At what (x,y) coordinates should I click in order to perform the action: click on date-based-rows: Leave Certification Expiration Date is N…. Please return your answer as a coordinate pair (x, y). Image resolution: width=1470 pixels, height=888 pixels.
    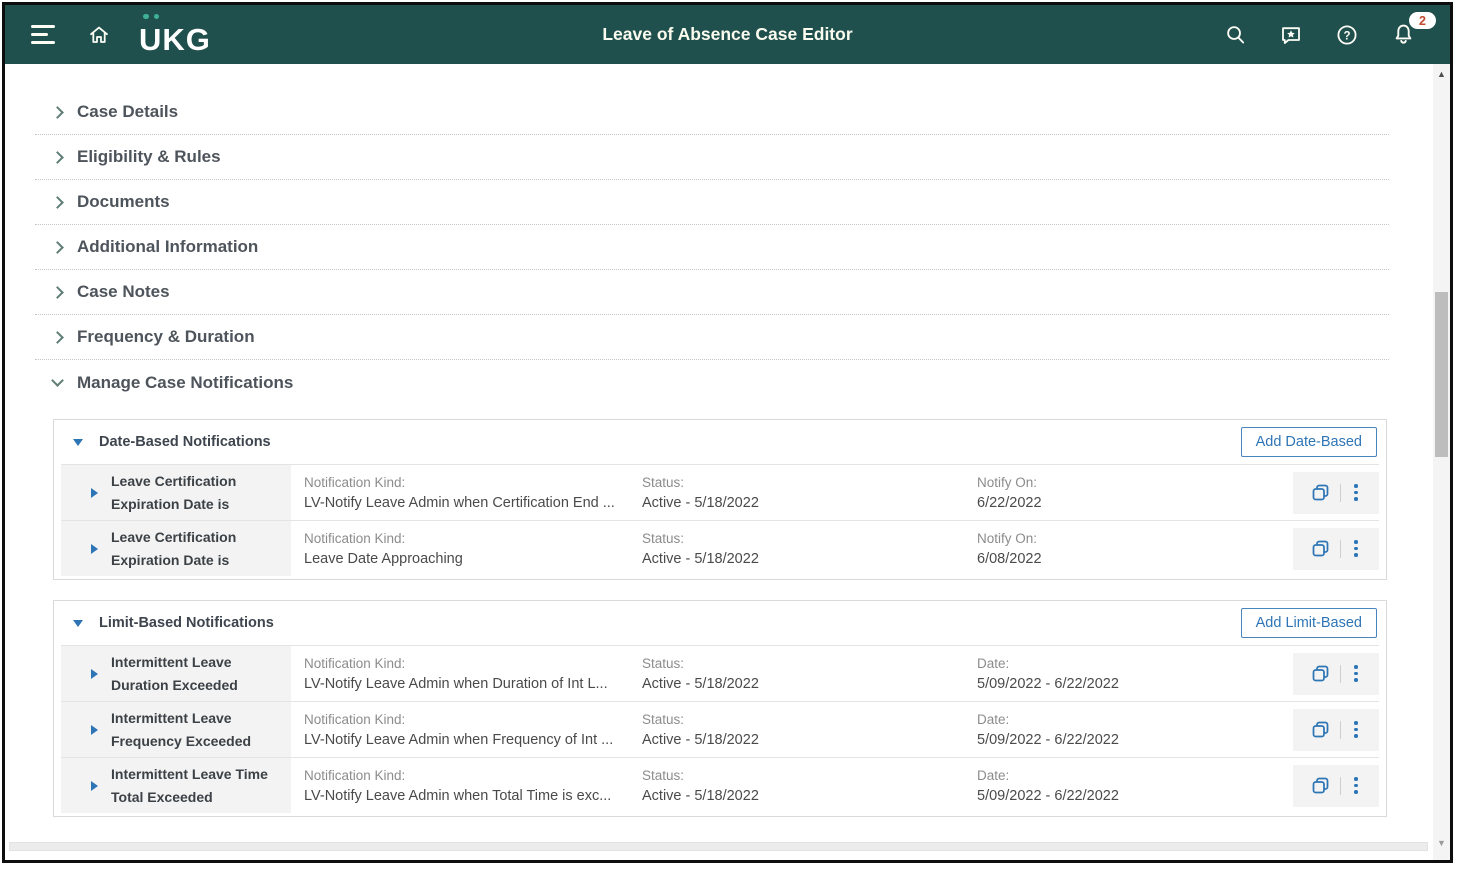
    Looking at the image, I should click on (720, 521).